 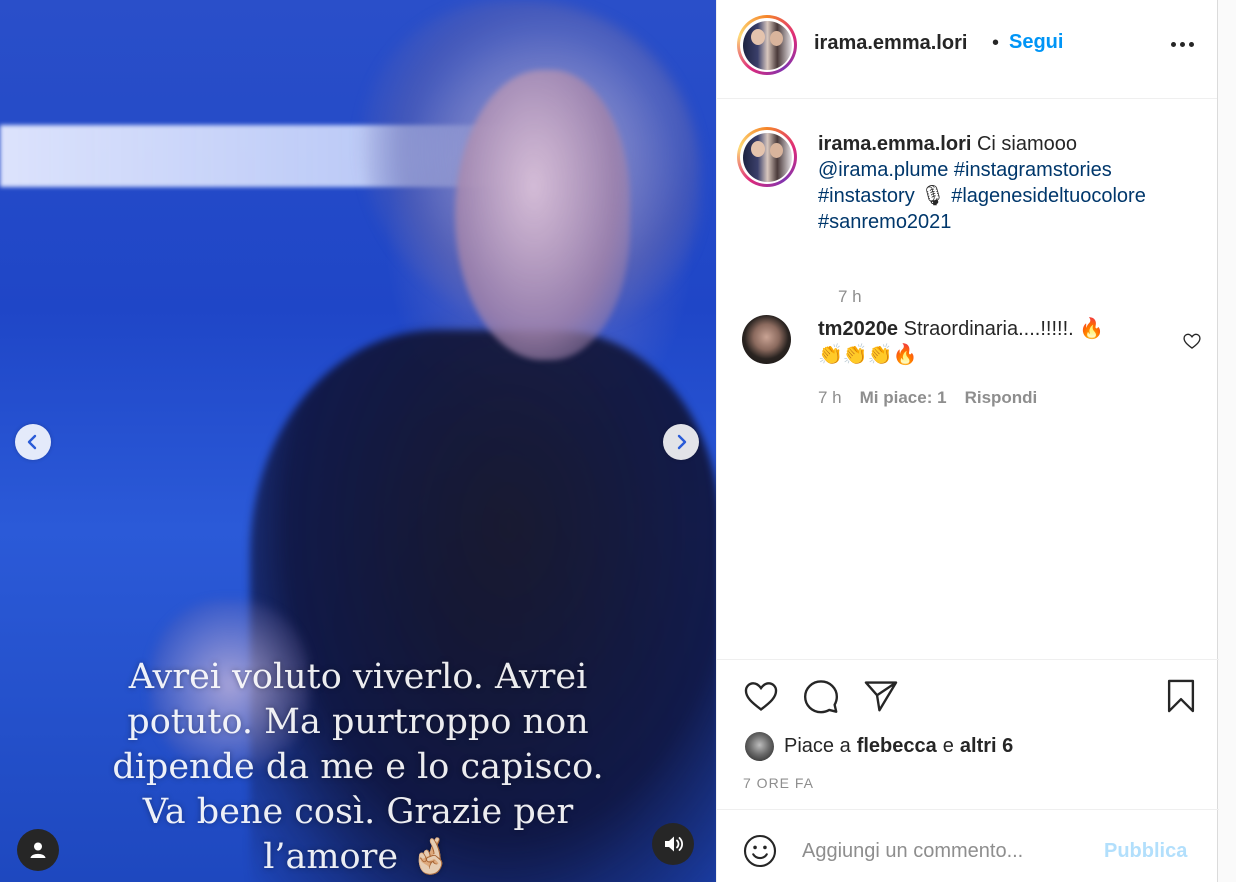 I want to click on add-comment-bar: Pubblica, so click(x=968, y=845).